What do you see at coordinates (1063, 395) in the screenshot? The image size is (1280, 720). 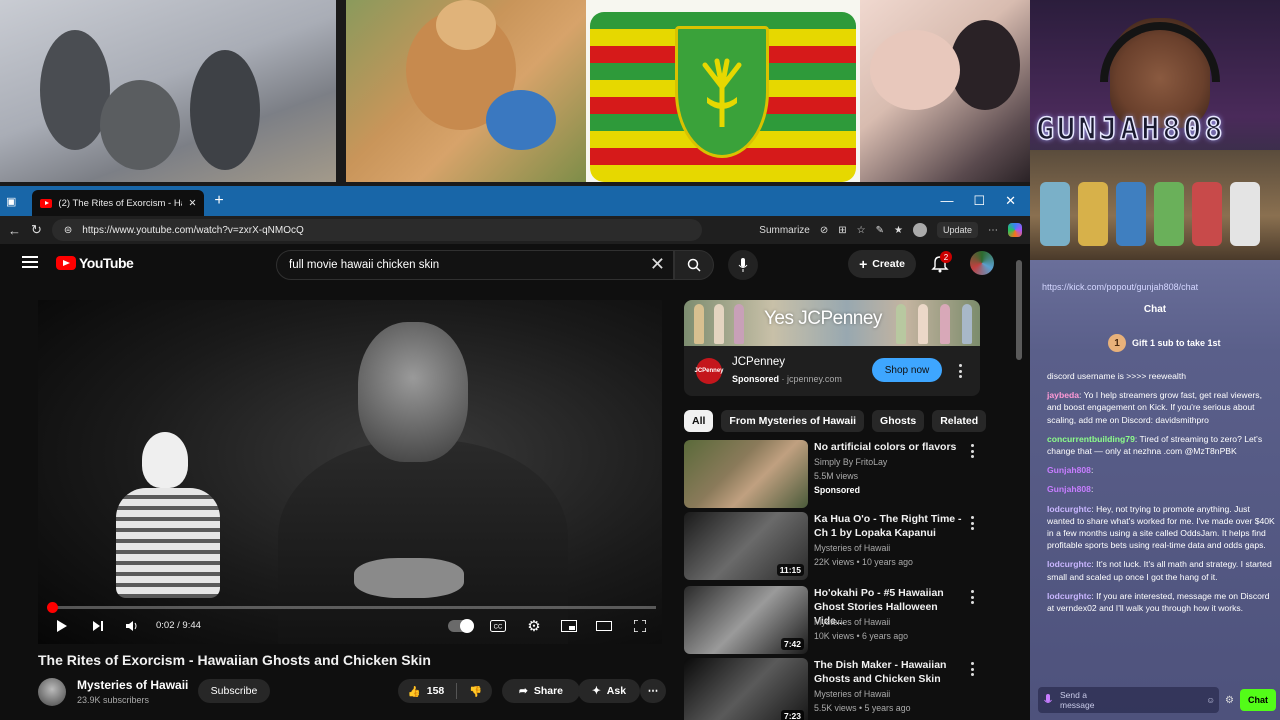 I see `chat-username: jaybeda` at bounding box center [1063, 395].